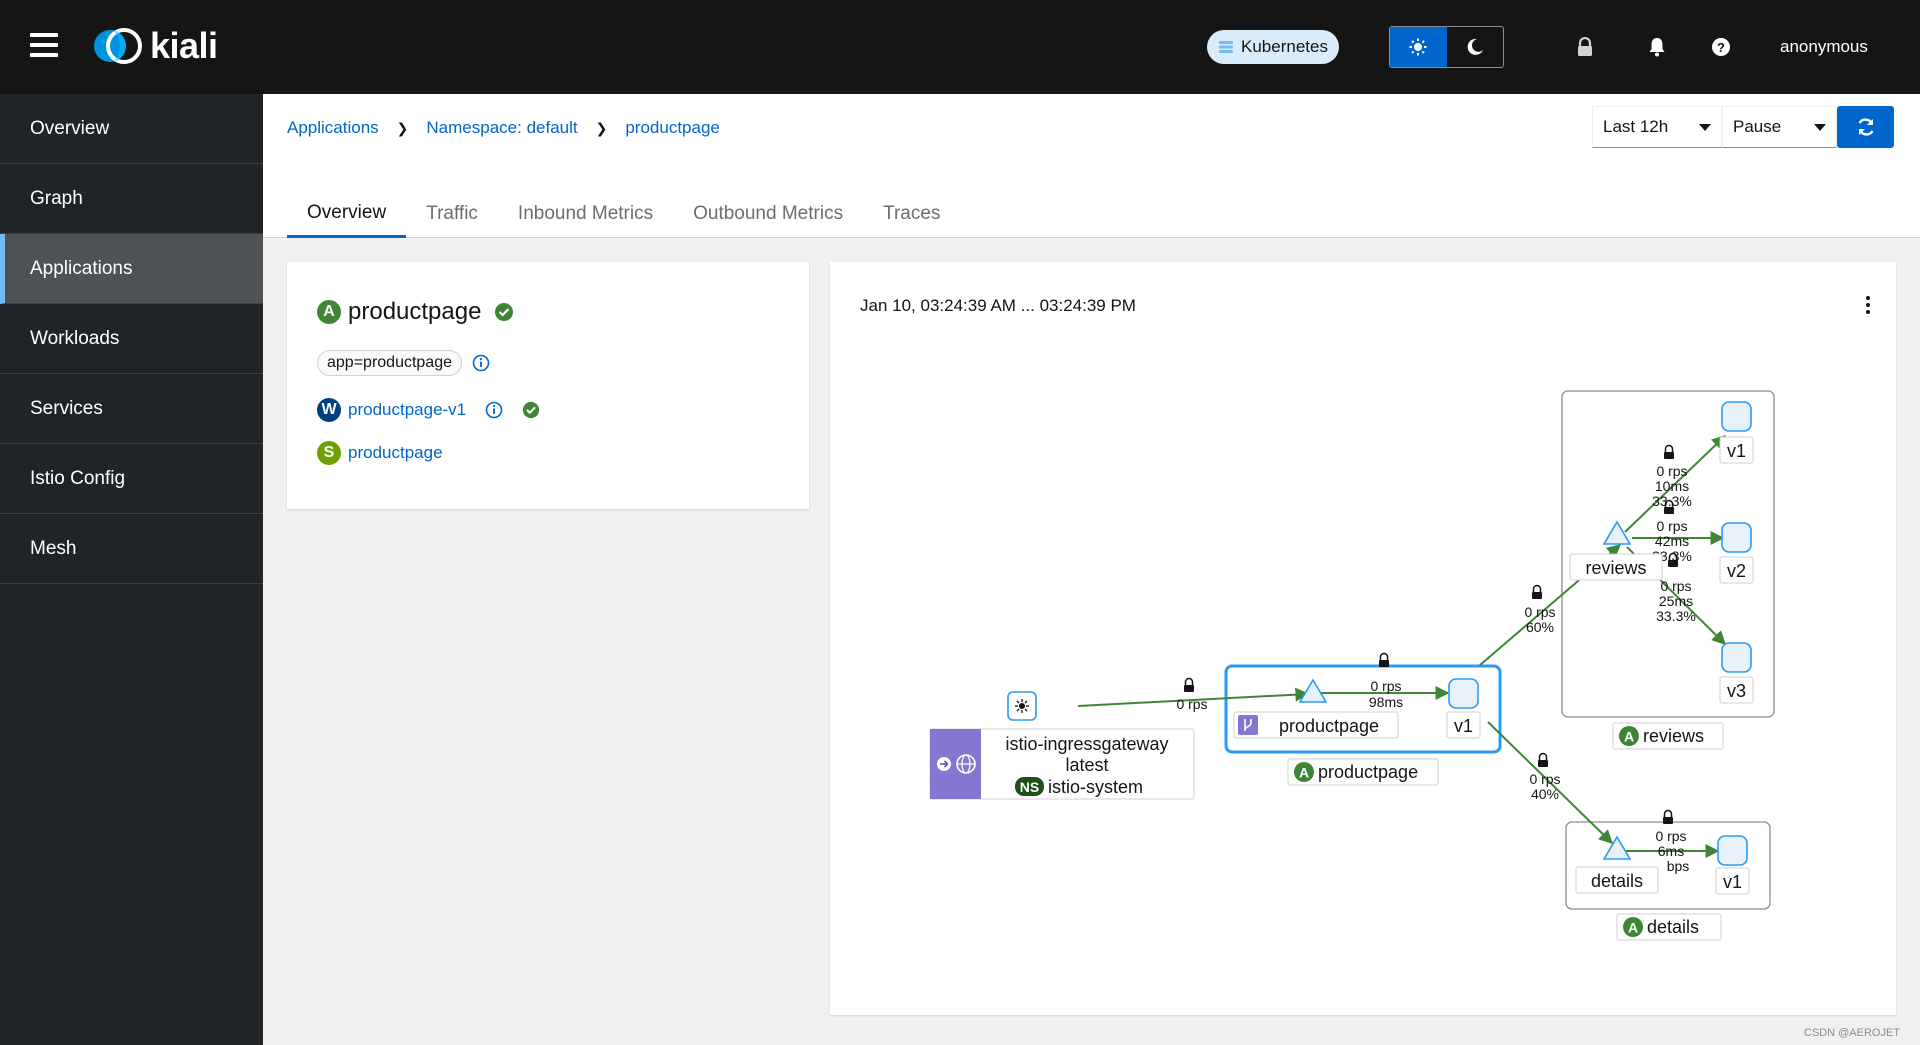 The image size is (1920, 1045). I want to click on details-app-name: details, so click(1673, 927).